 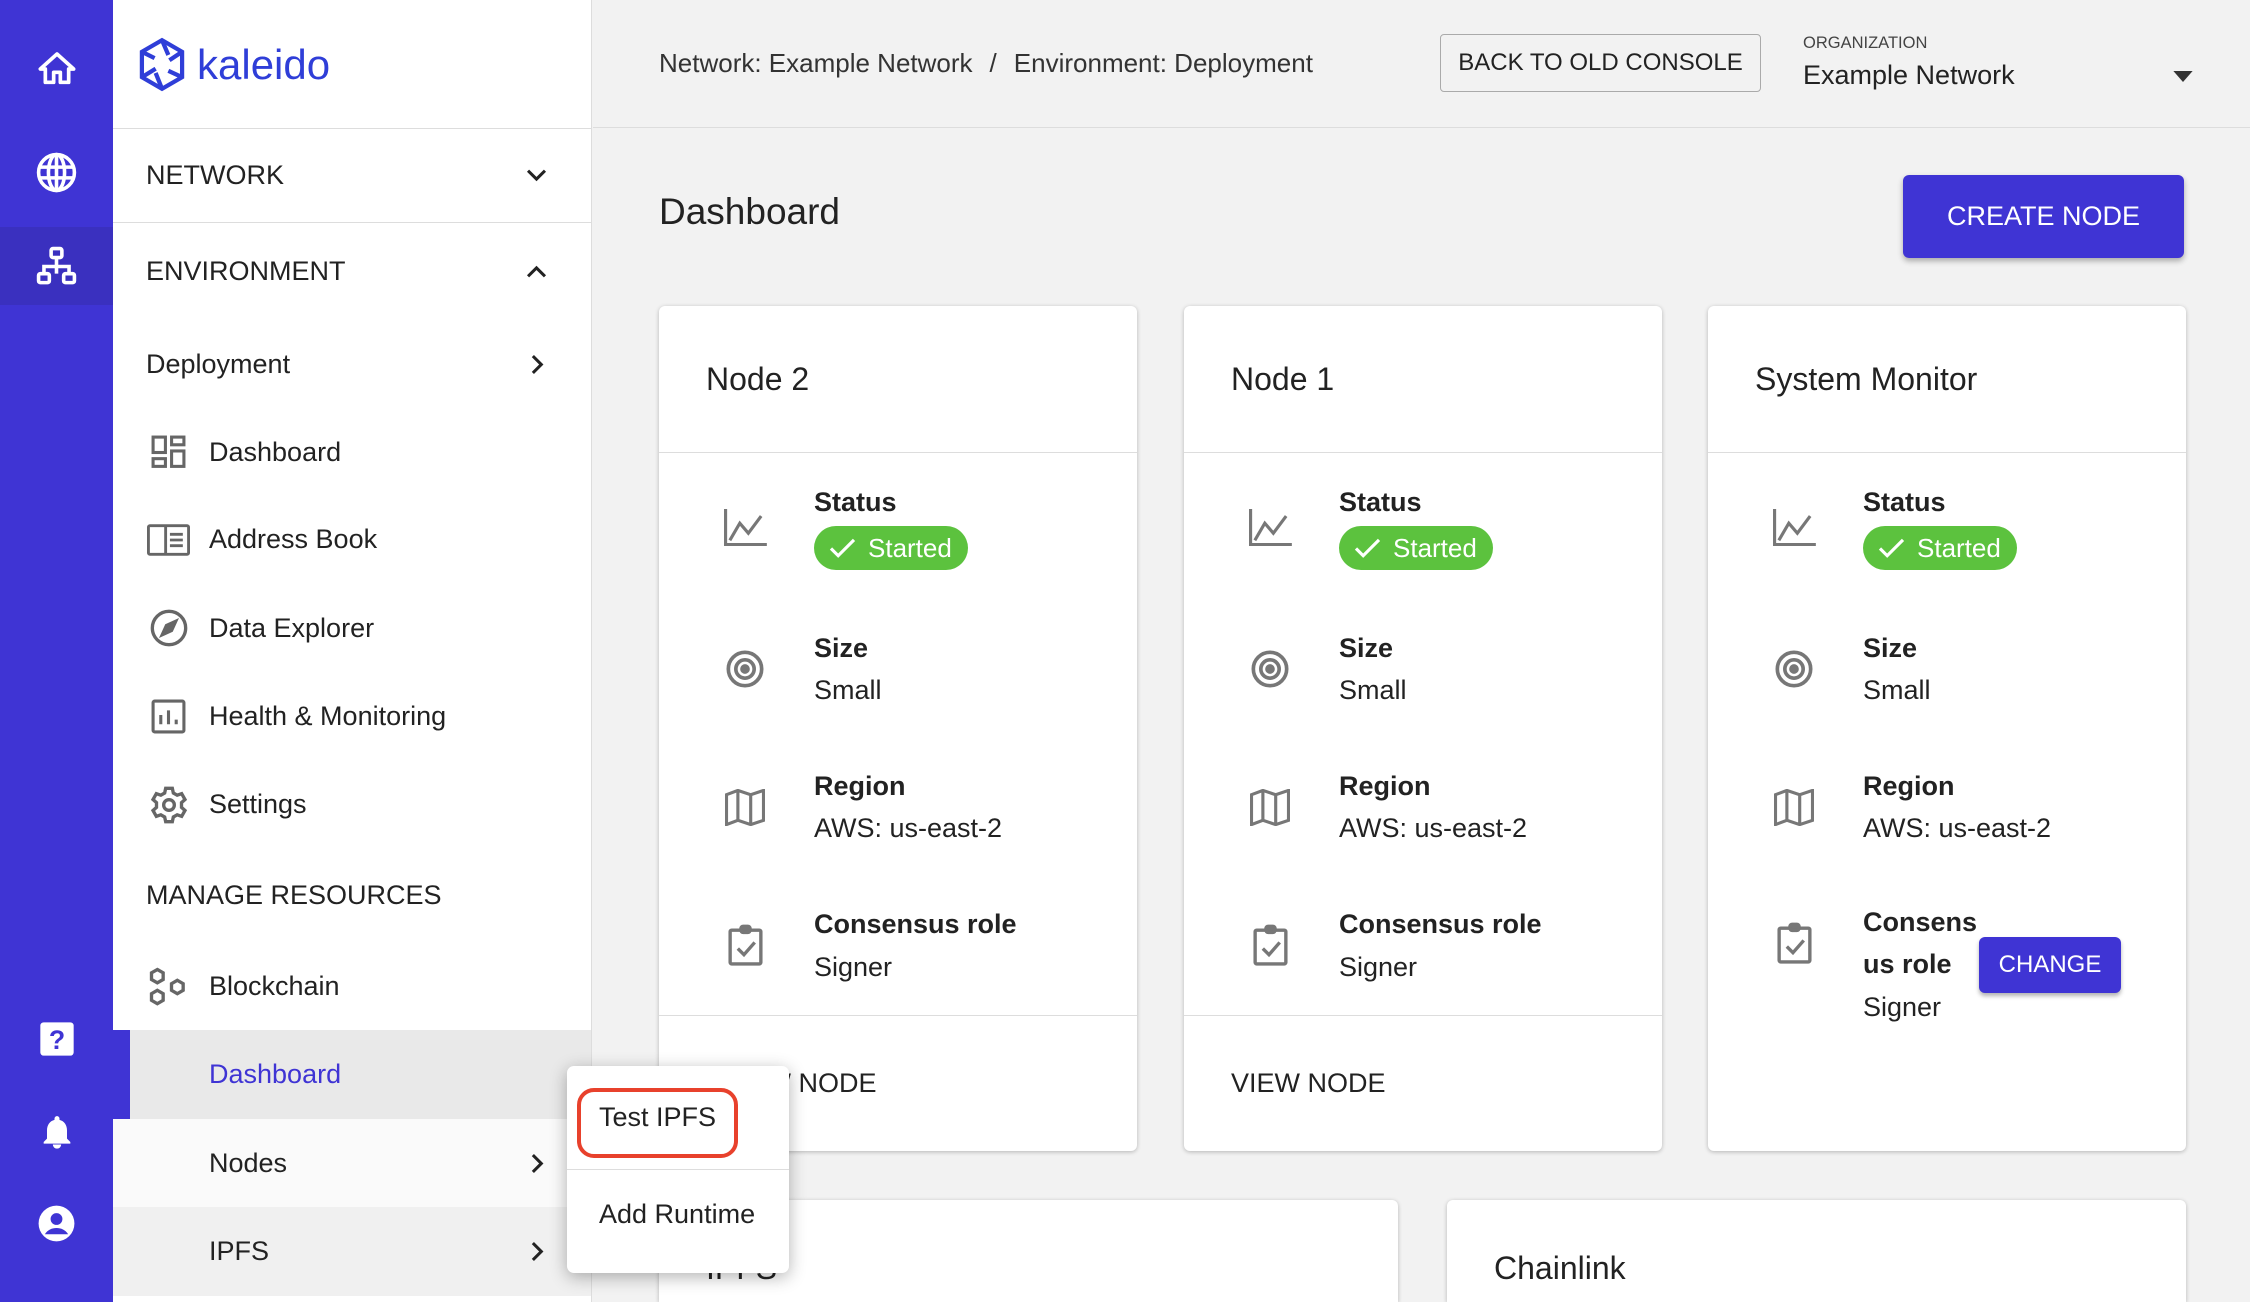 What do you see at coordinates (1890, 648) in the screenshot?
I see `field-label: Size` at bounding box center [1890, 648].